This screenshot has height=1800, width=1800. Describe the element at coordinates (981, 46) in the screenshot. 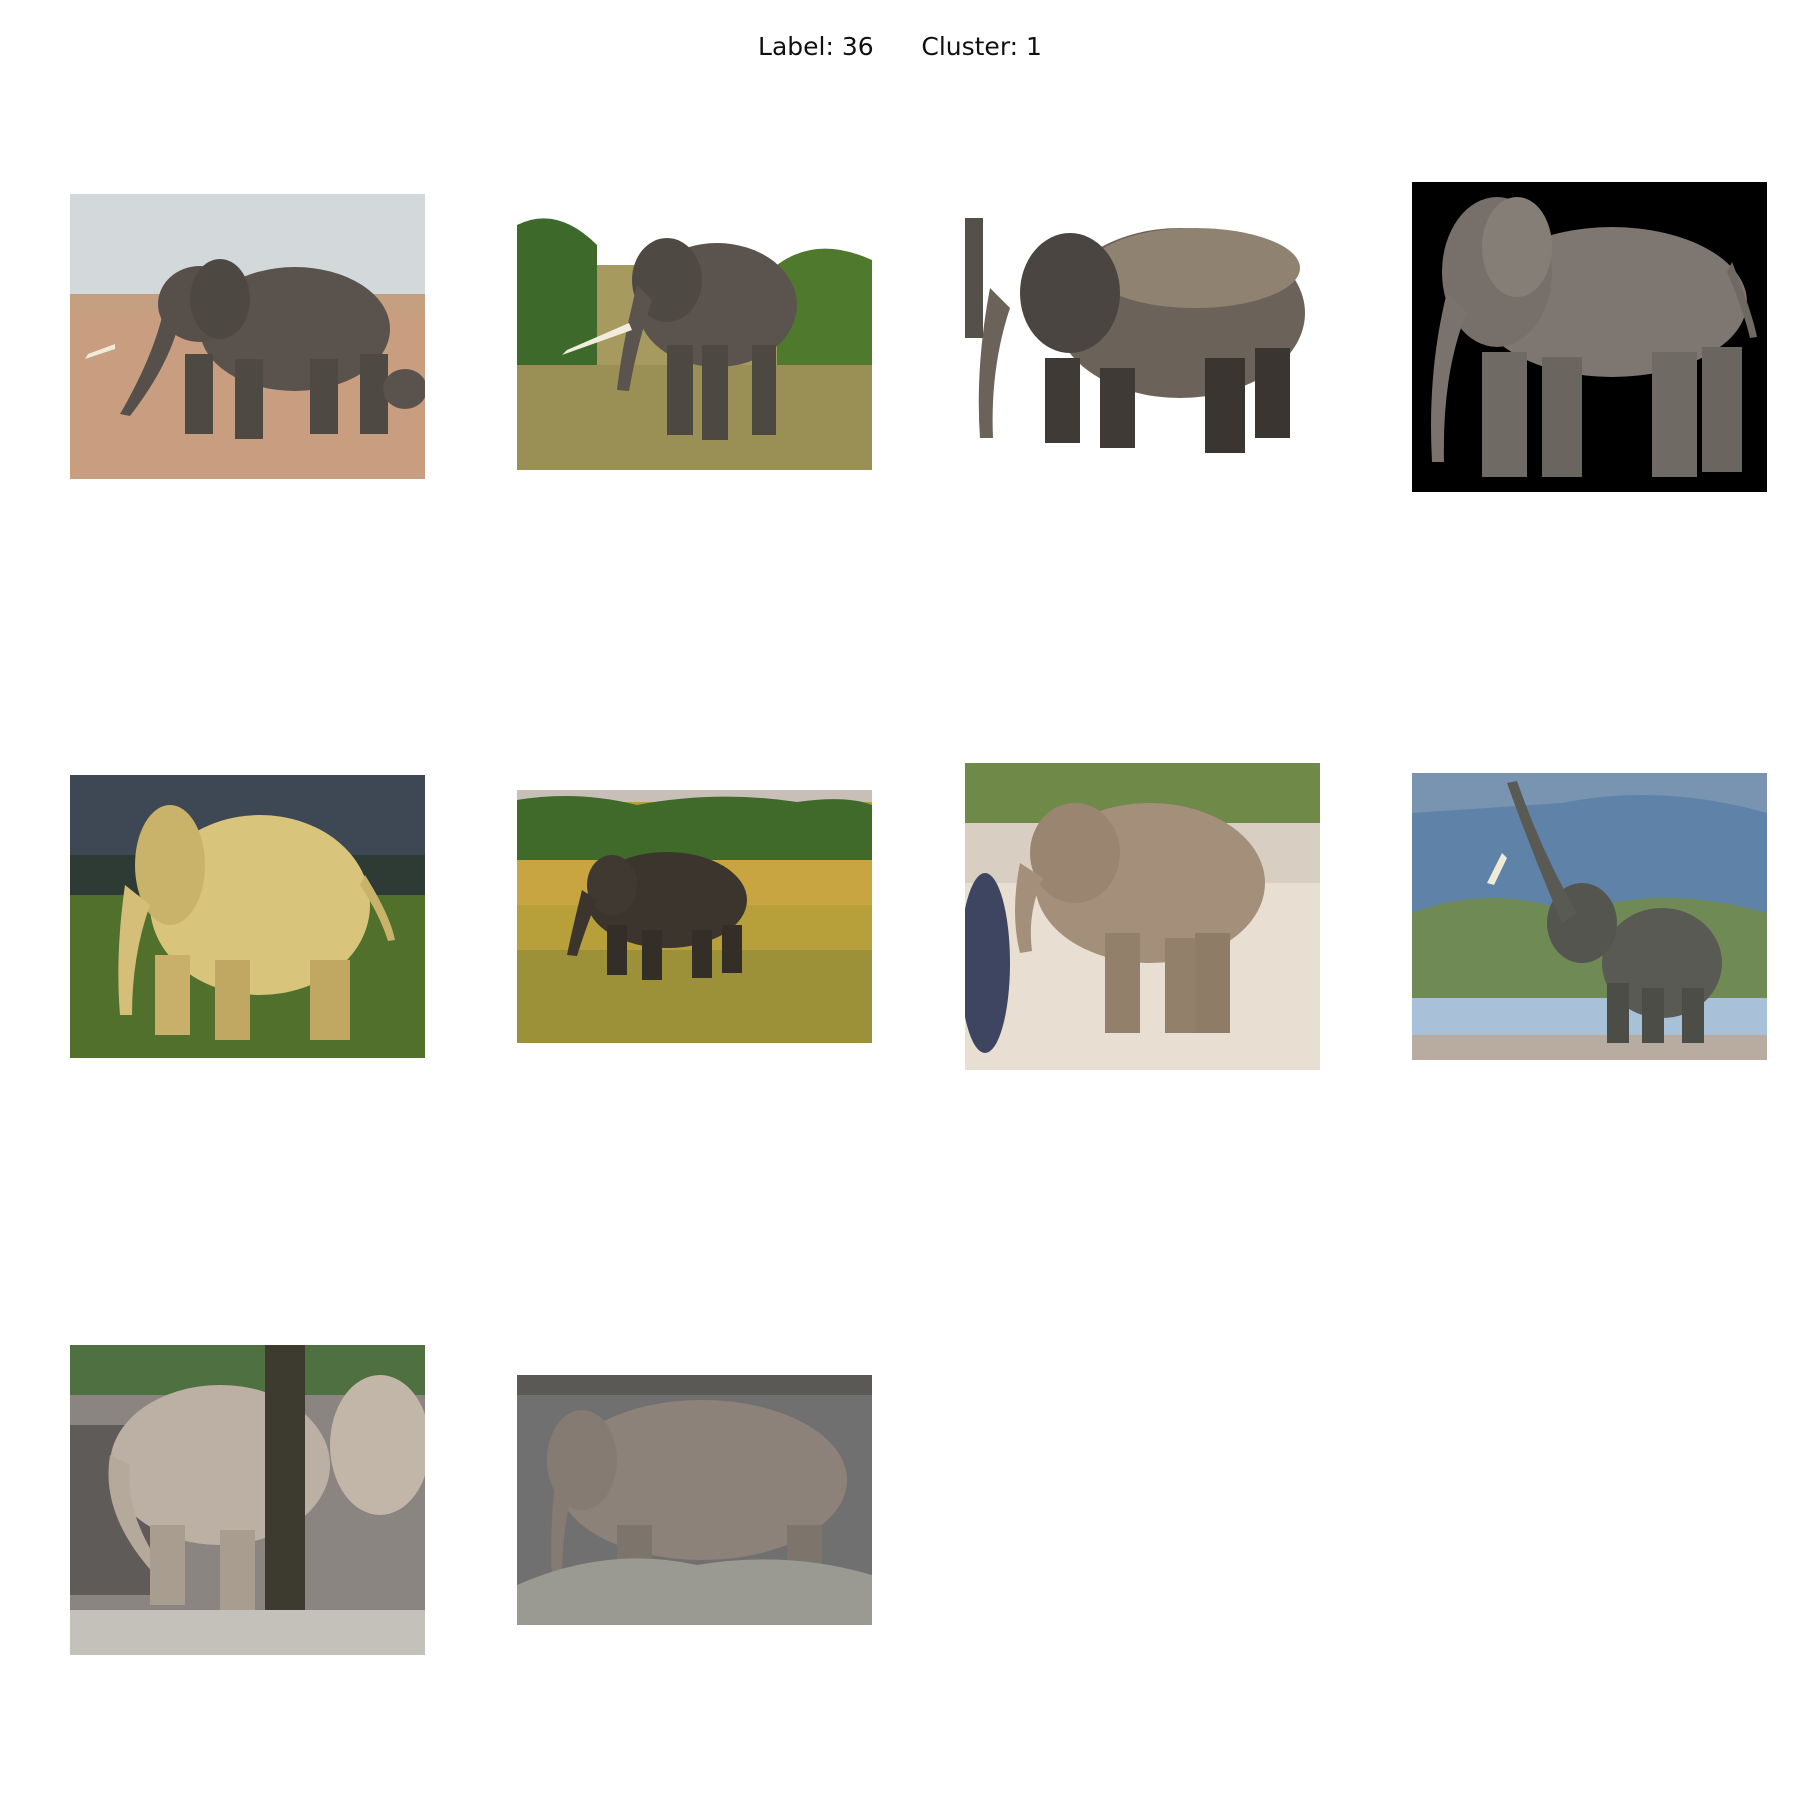

I see `cluster-text: Cluster: 1` at that location.